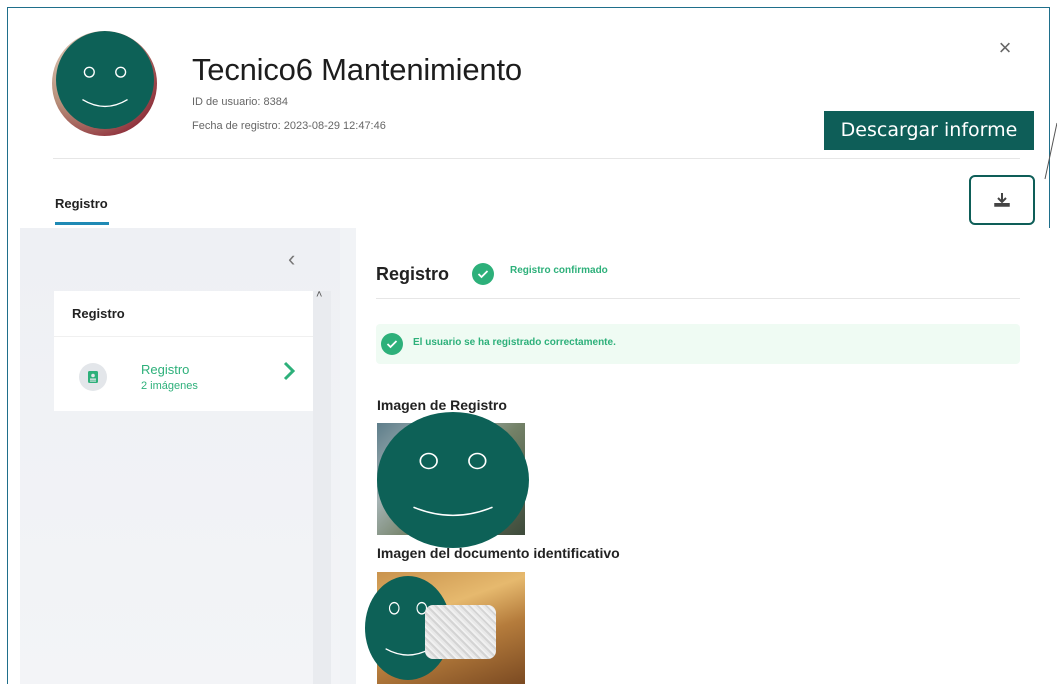 Image resolution: width=1057 pixels, height=684 pixels. What do you see at coordinates (1046, 151) in the screenshot?
I see `callout-pointer-line` at bounding box center [1046, 151].